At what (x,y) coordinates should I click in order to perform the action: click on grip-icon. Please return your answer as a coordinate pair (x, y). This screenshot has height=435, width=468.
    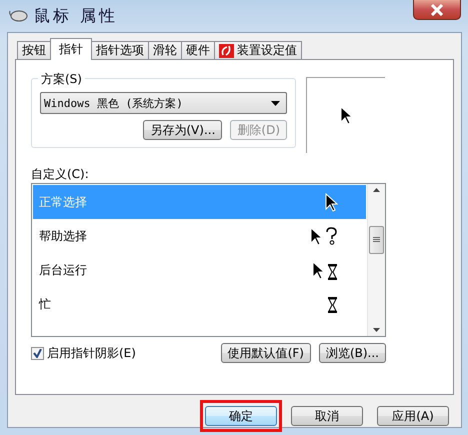
    Looking at the image, I should click on (376, 240).